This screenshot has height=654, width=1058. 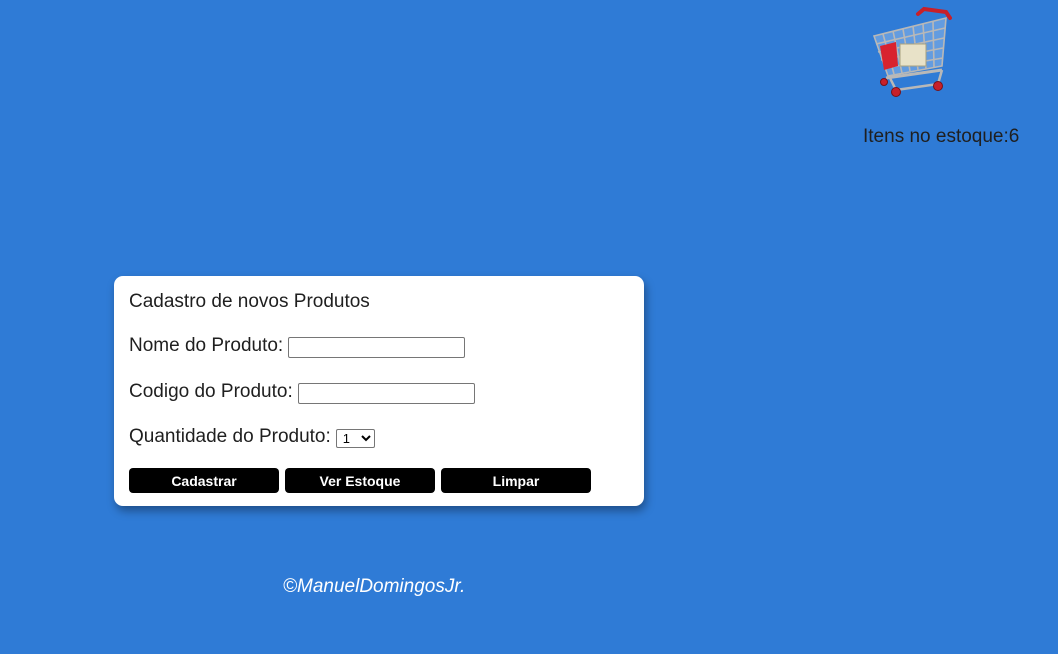 What do you see at coordinates (516, 480) in the screenshot?
I see `clear-button: Limpar` at bounding box center [516, 480].